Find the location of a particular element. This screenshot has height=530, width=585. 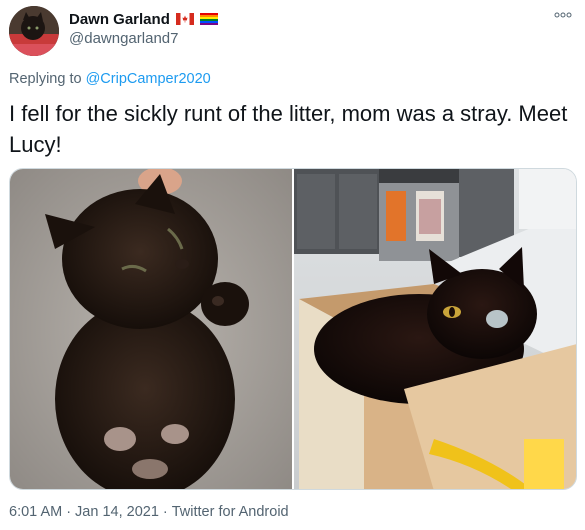

reply-mention-link: @CripCamper2020 is located at coordinates (148, 79).